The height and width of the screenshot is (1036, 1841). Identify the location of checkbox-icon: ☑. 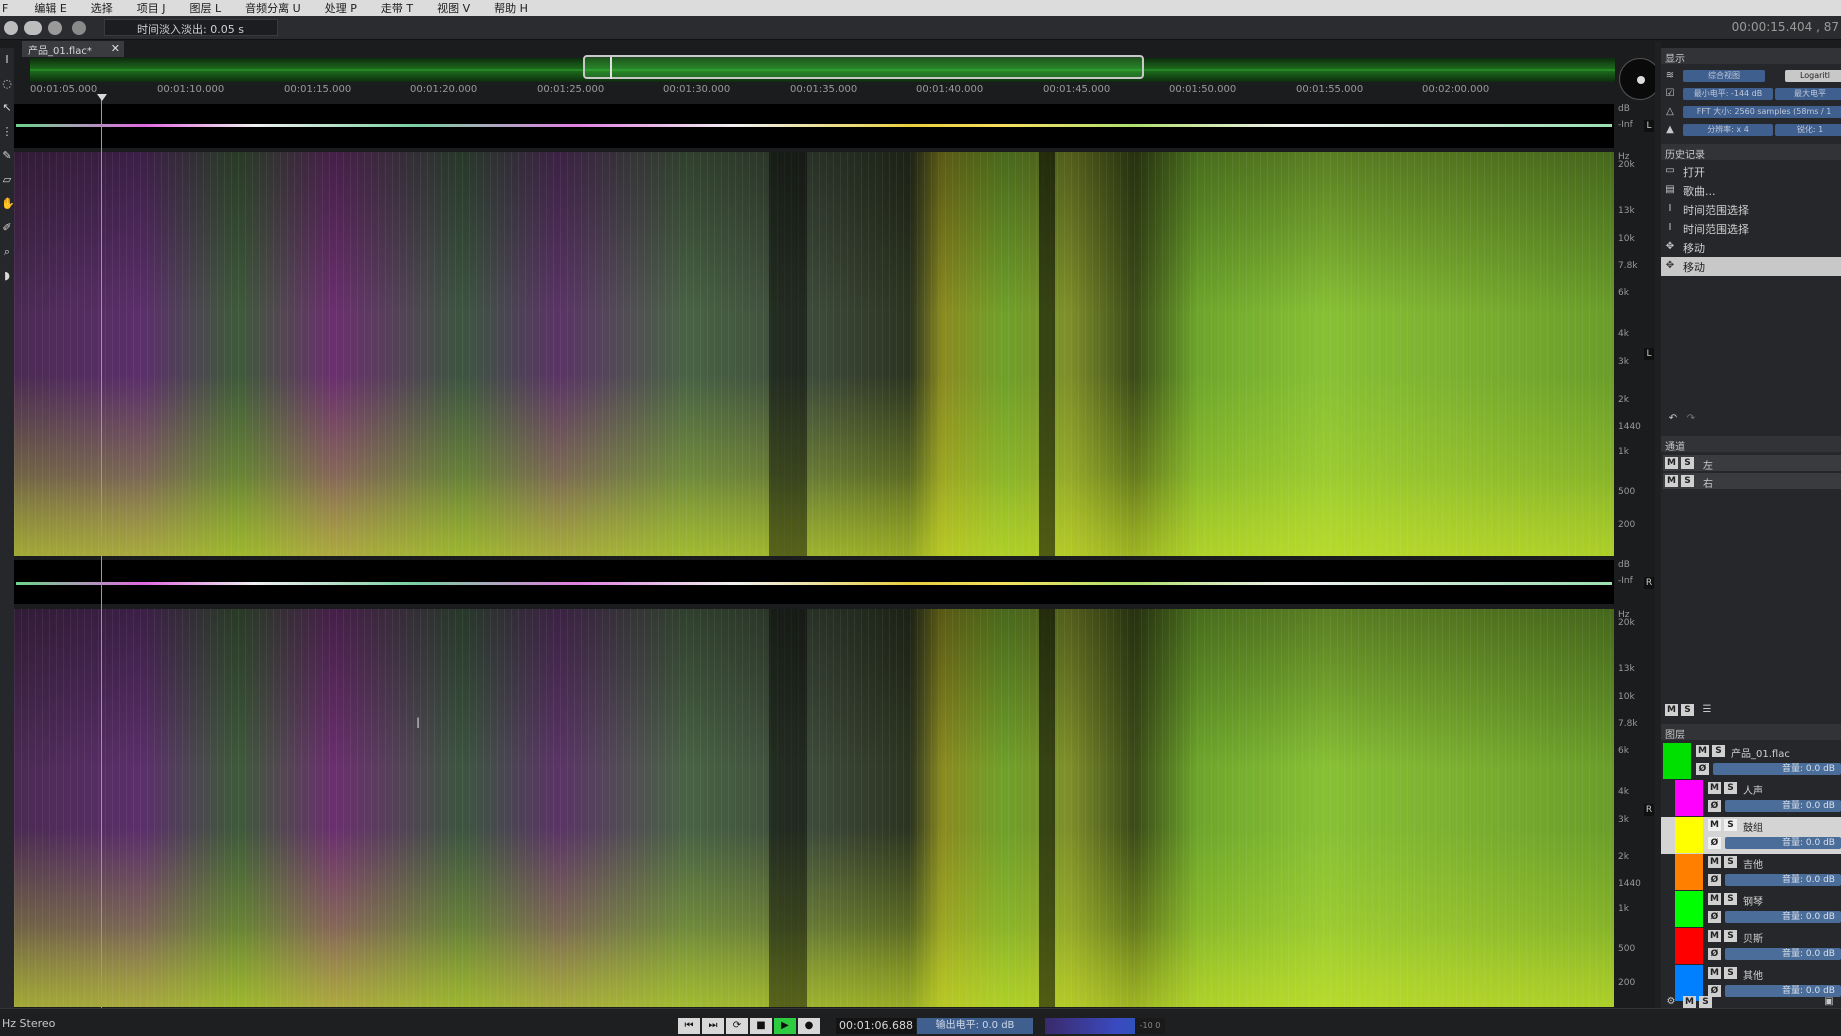
(1670, 94).